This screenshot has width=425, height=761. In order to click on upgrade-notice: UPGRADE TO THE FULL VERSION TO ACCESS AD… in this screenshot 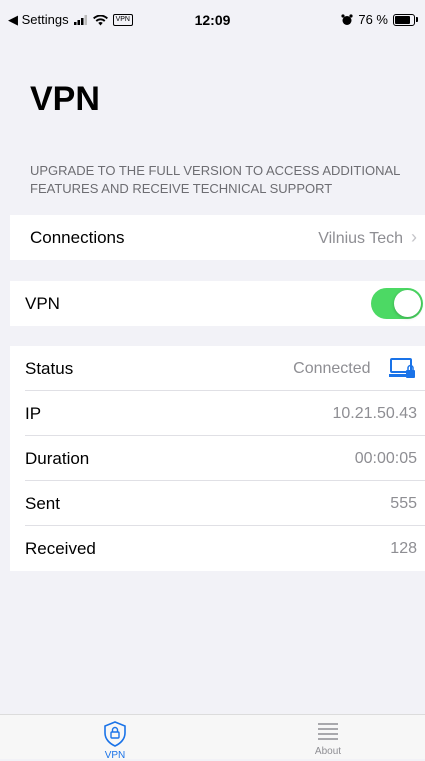, I will do `click(220, 180)`.